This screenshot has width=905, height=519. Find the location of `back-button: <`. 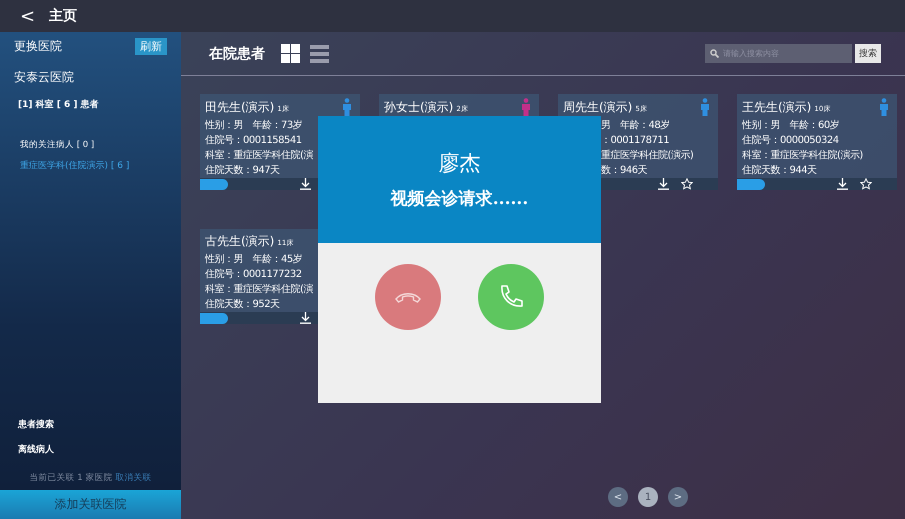

back-button: < is located at coordinates (28, 16).